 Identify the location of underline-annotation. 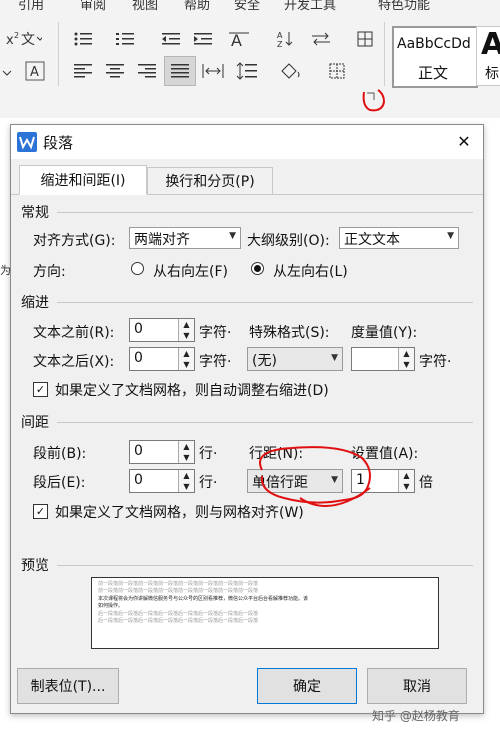
(335, 497).